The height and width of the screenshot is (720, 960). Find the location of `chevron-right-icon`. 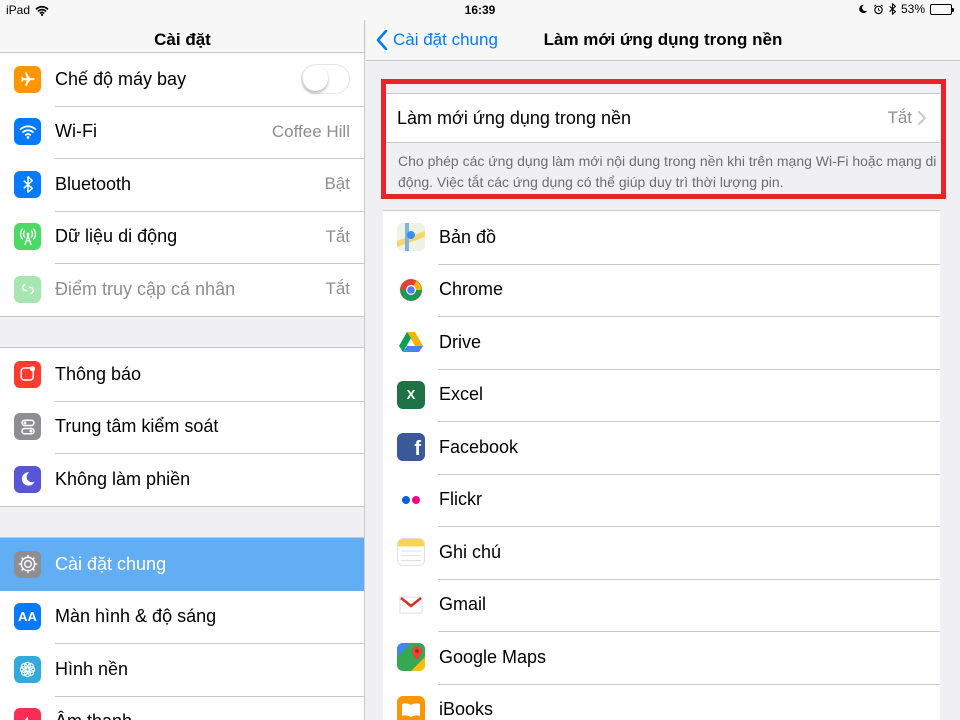

chevron-right-icon is located at coordinates (922, 118).